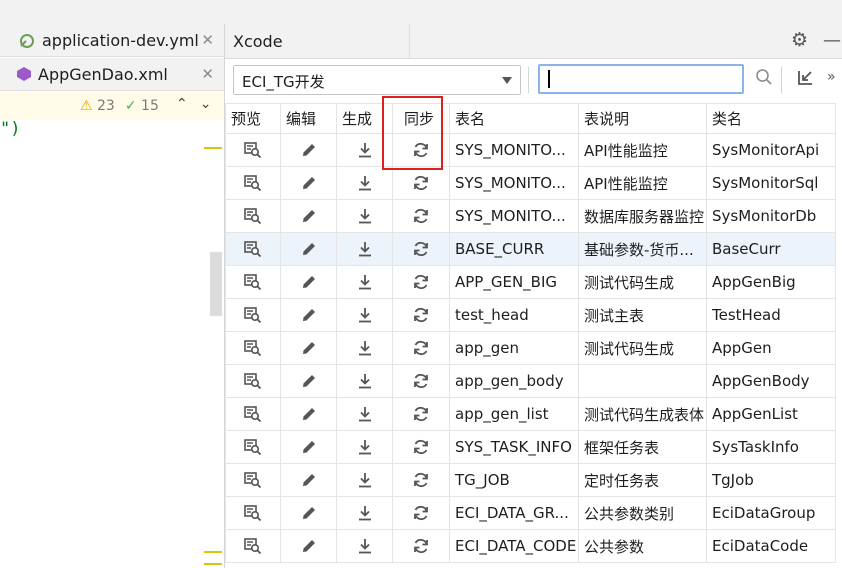 The height and width of the screenshot is (568, 842). I want to click on editor-tab-application-dev: application-dev.yml ✕, so click(112, 40).